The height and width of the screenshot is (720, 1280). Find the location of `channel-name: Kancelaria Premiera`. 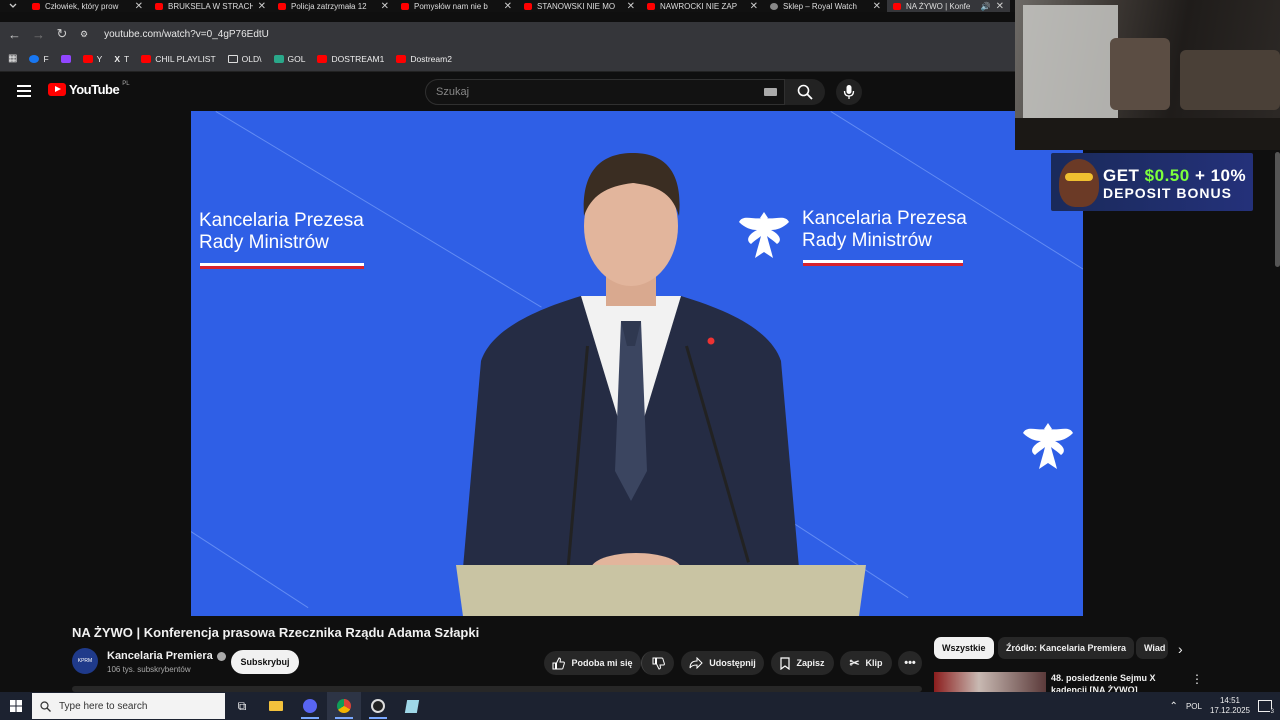

channel-name: Kancelaria Premiera is located at coordinates (166, 656).